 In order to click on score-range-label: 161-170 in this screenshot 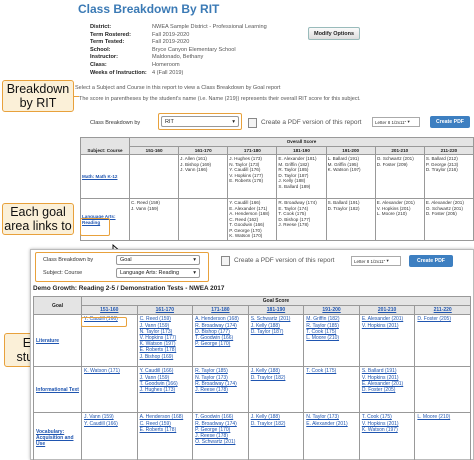, I will do `click(165, 310)`.